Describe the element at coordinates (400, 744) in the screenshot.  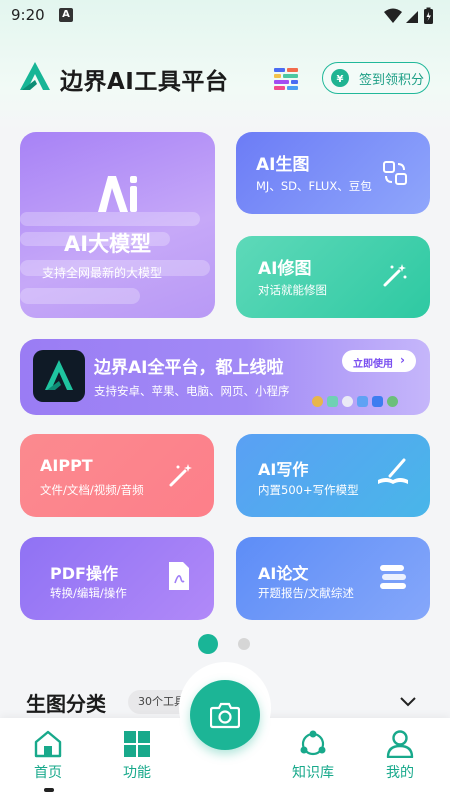
I see `person-icon` at that location.